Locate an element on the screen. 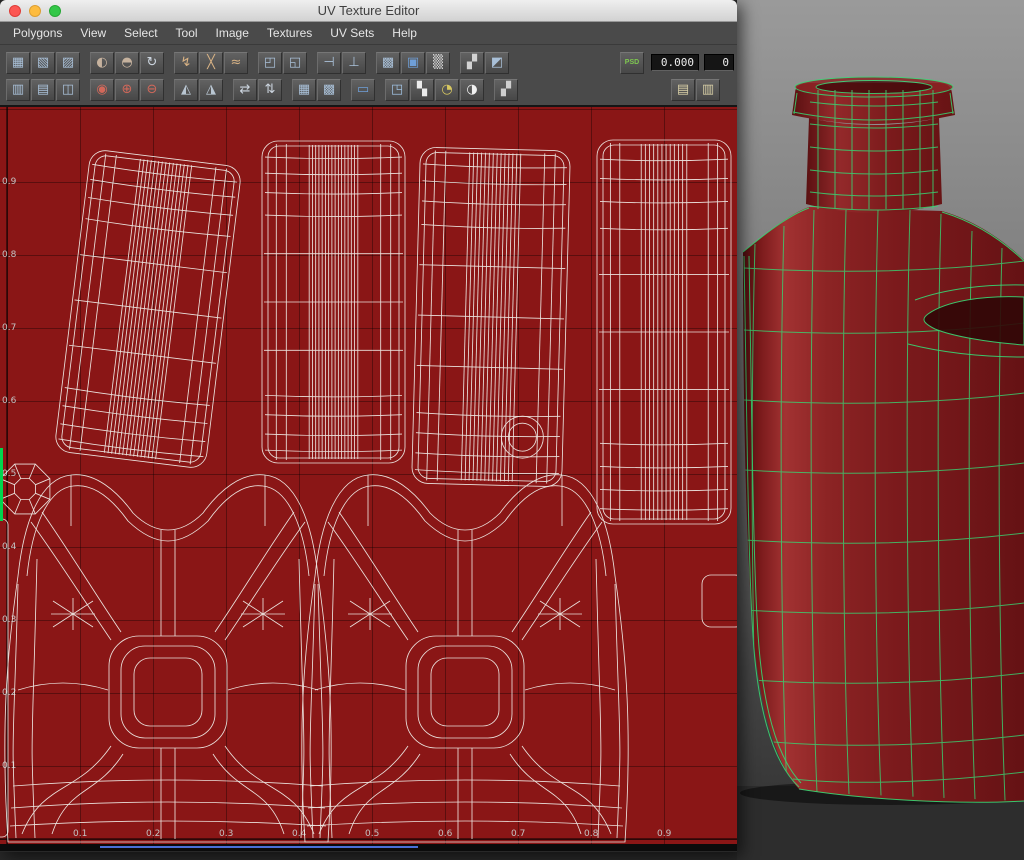 The width and height of the screenshot is (1024, 860). uv-move-tool-button: ▧ is located at coordinates (43, 62).